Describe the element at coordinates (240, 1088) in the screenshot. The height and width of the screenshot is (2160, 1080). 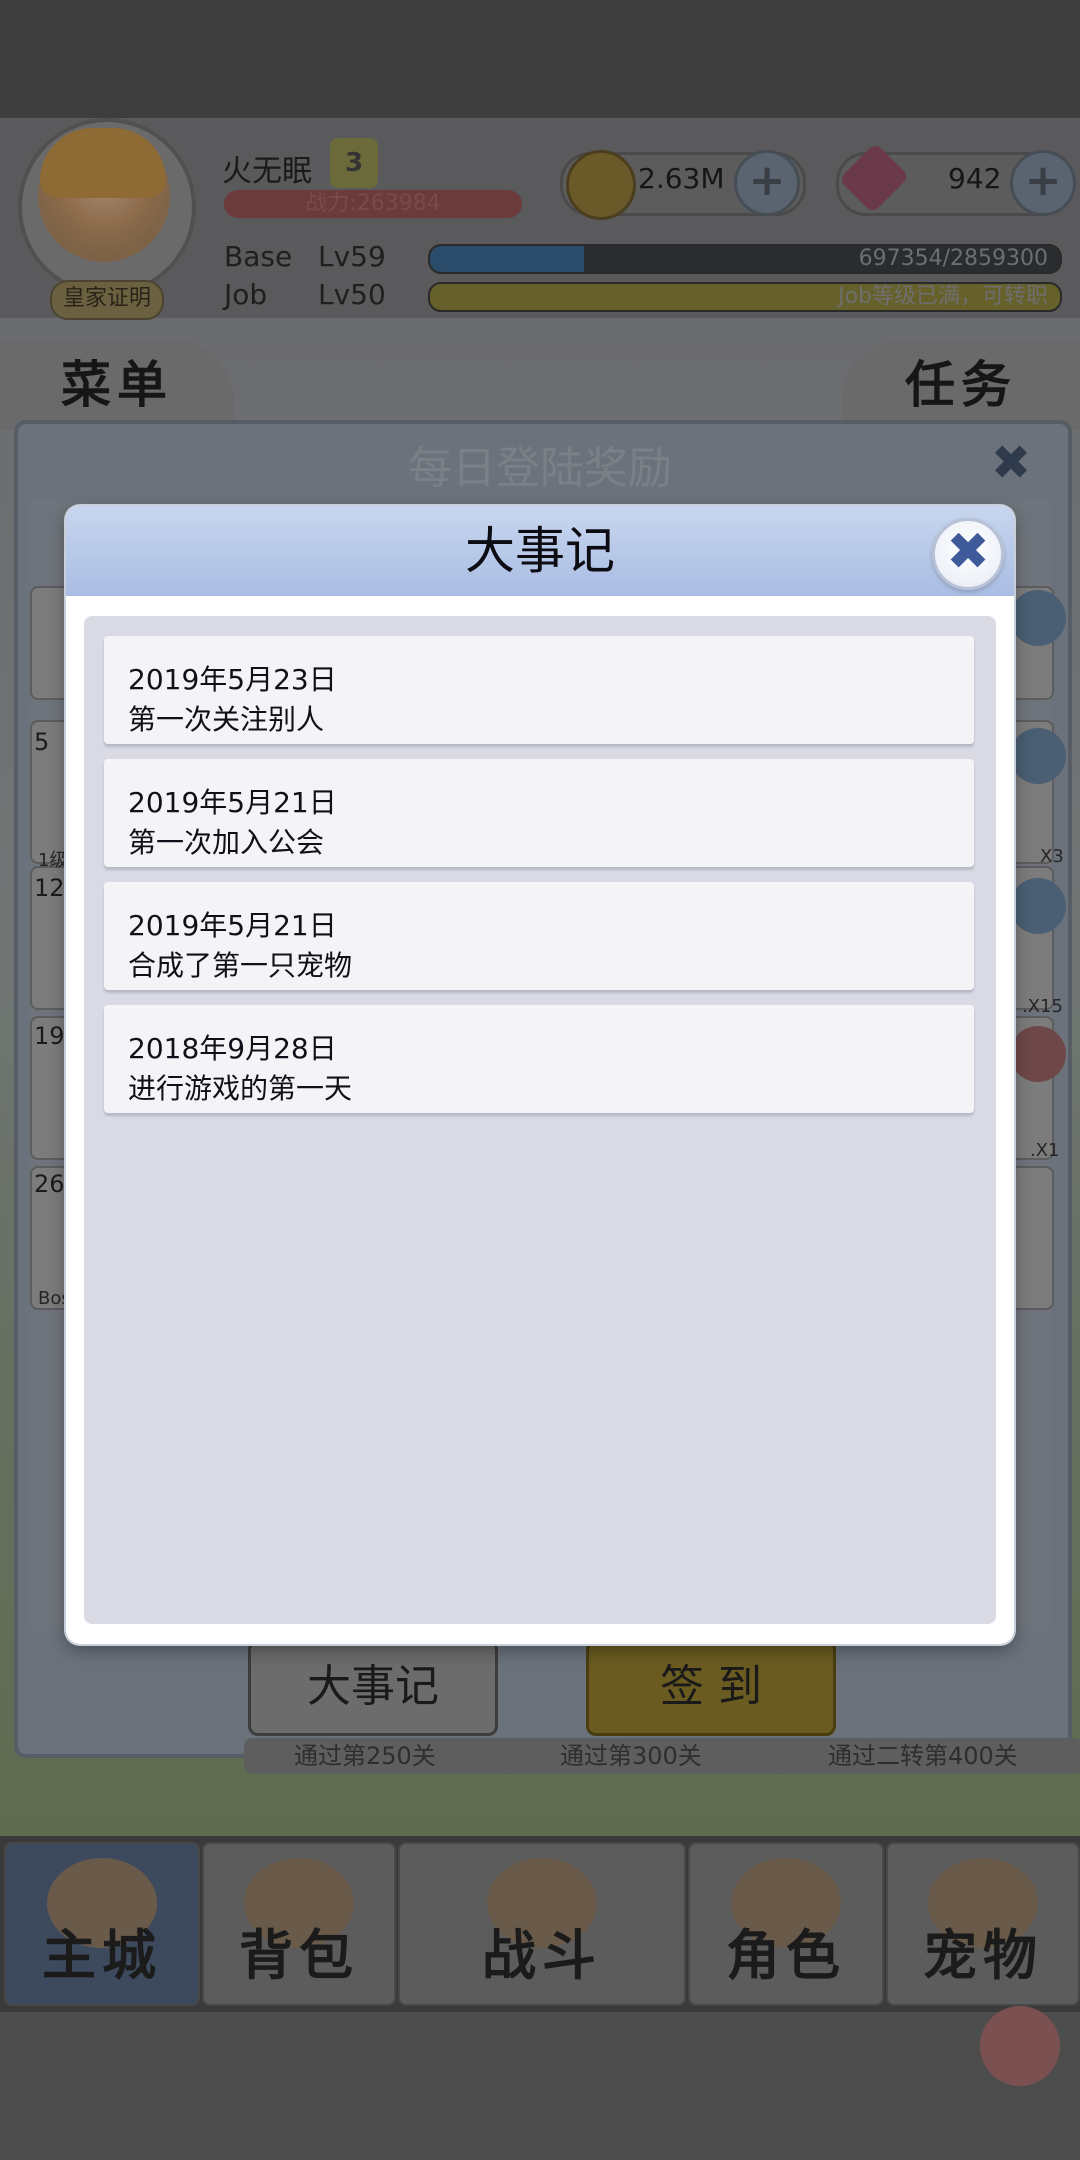
I see `event-description: 进行游戏的第一天` at that location.